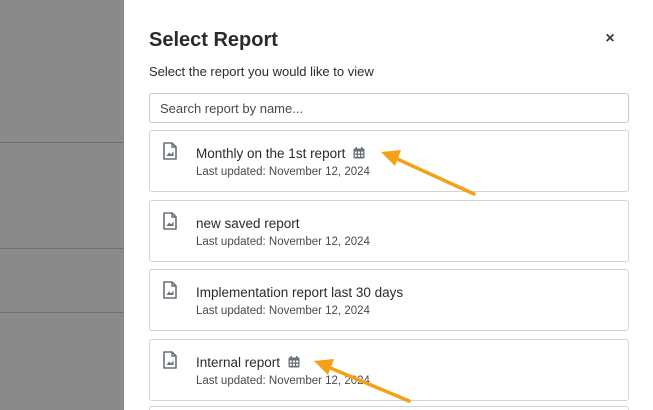 The width and height of the screenshot is (653, 410). I want to click on report-name: Implementation report last 30 days, so click(300, 292).